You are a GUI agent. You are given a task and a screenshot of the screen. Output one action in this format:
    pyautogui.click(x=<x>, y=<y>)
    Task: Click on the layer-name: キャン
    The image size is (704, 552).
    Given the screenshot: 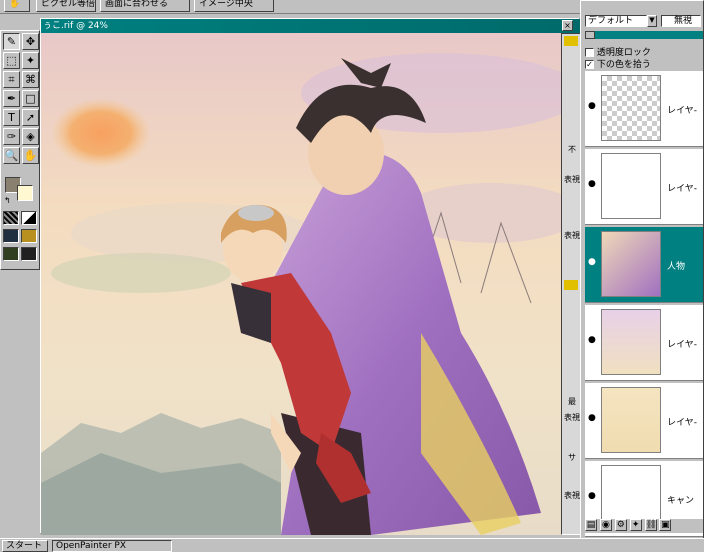 What is the action you would take?
    pyautogui.click(x=681, y=501)
    